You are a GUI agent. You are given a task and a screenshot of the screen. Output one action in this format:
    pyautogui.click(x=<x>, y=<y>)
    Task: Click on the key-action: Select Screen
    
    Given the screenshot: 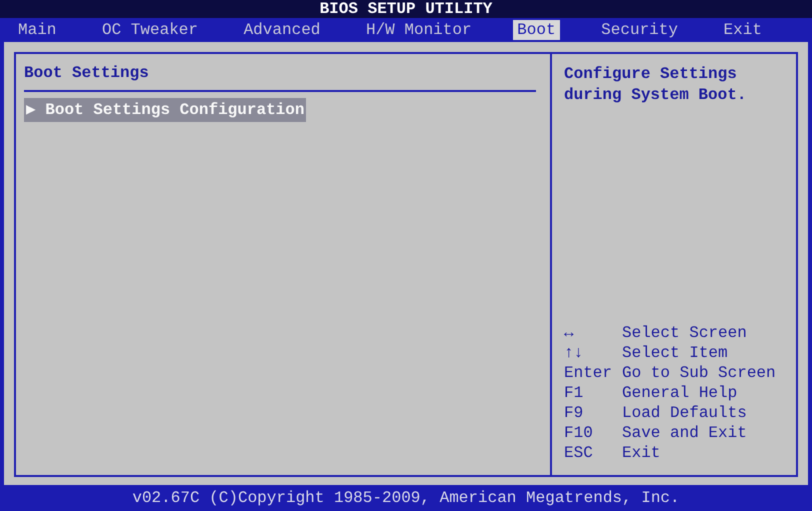 What is the action you would take?
    pyautogui.click(x=684, y=333)
    